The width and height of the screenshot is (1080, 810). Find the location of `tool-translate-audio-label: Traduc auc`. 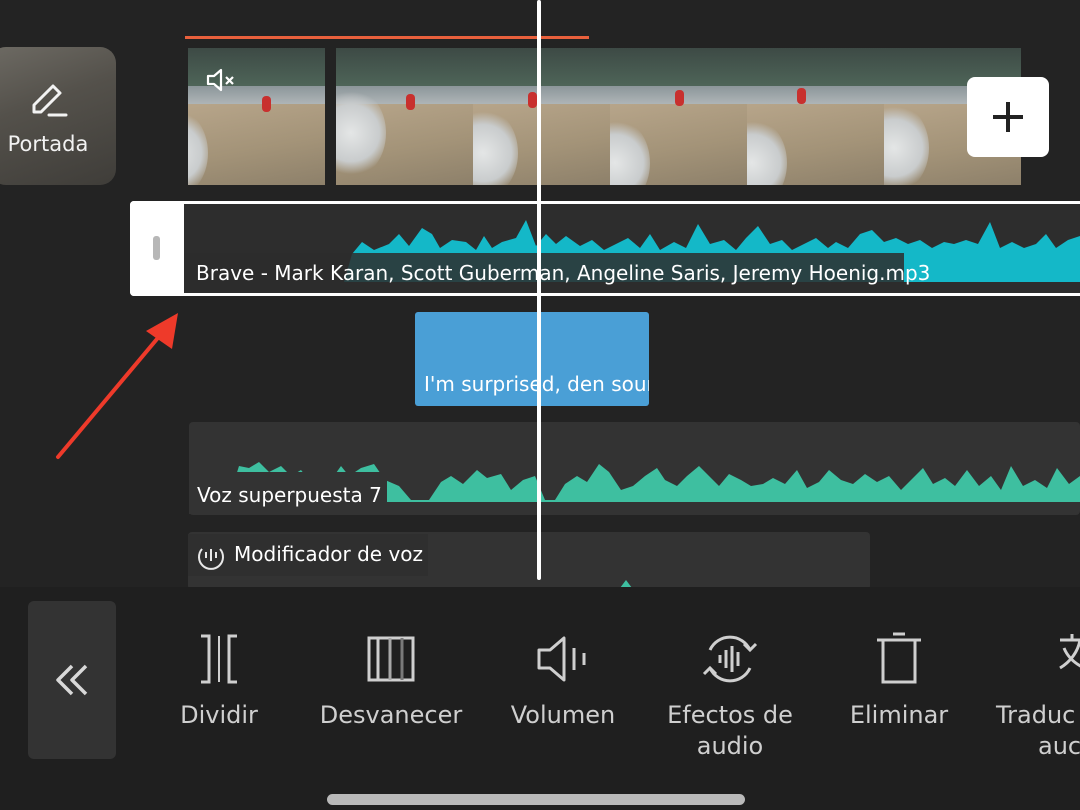

tool-translate-audio-label: Traduc auc is located at coordinates (1038, 730).